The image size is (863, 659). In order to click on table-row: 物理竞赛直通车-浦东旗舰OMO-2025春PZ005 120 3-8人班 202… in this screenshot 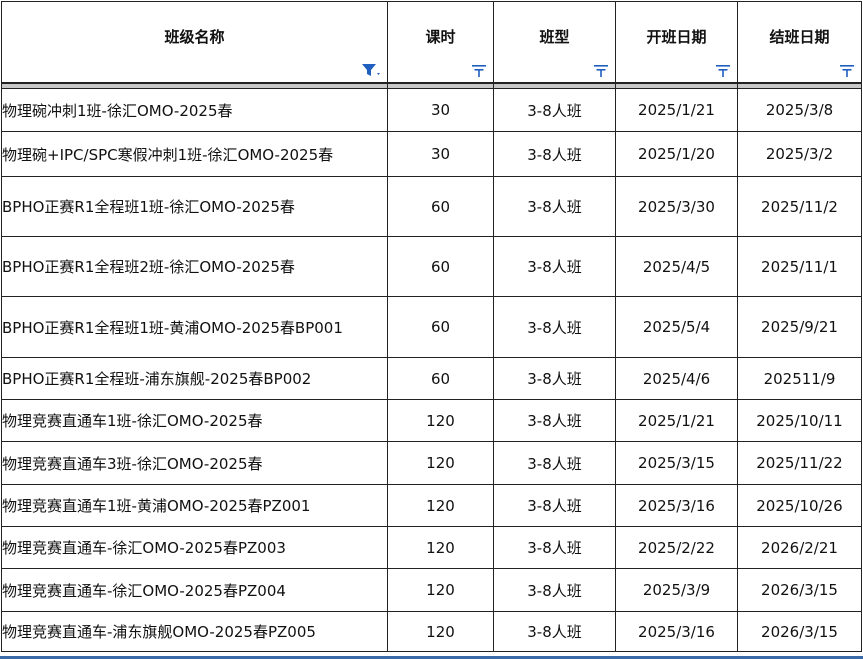, I will do `click(431, 631)`.